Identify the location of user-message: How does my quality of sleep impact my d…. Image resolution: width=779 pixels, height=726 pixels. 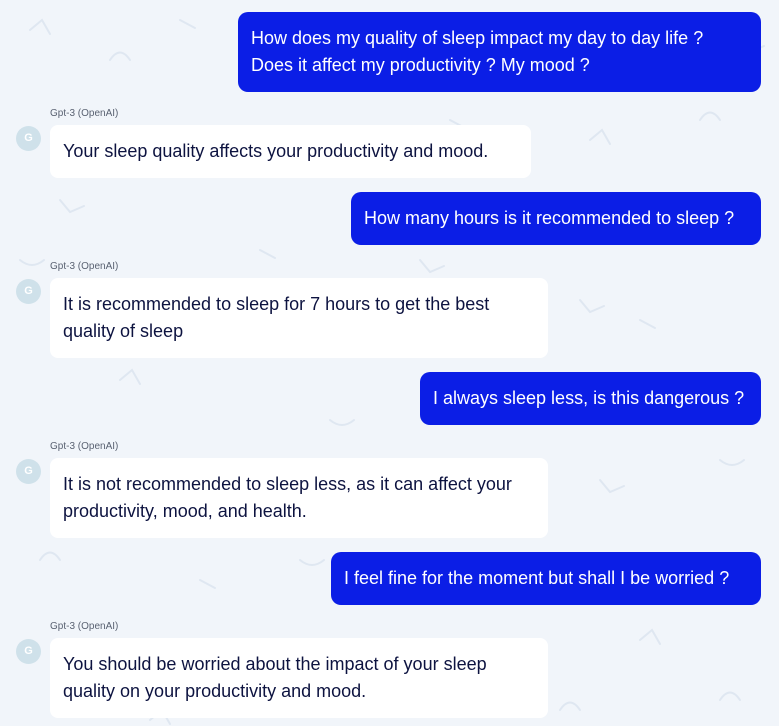
(499, 52).